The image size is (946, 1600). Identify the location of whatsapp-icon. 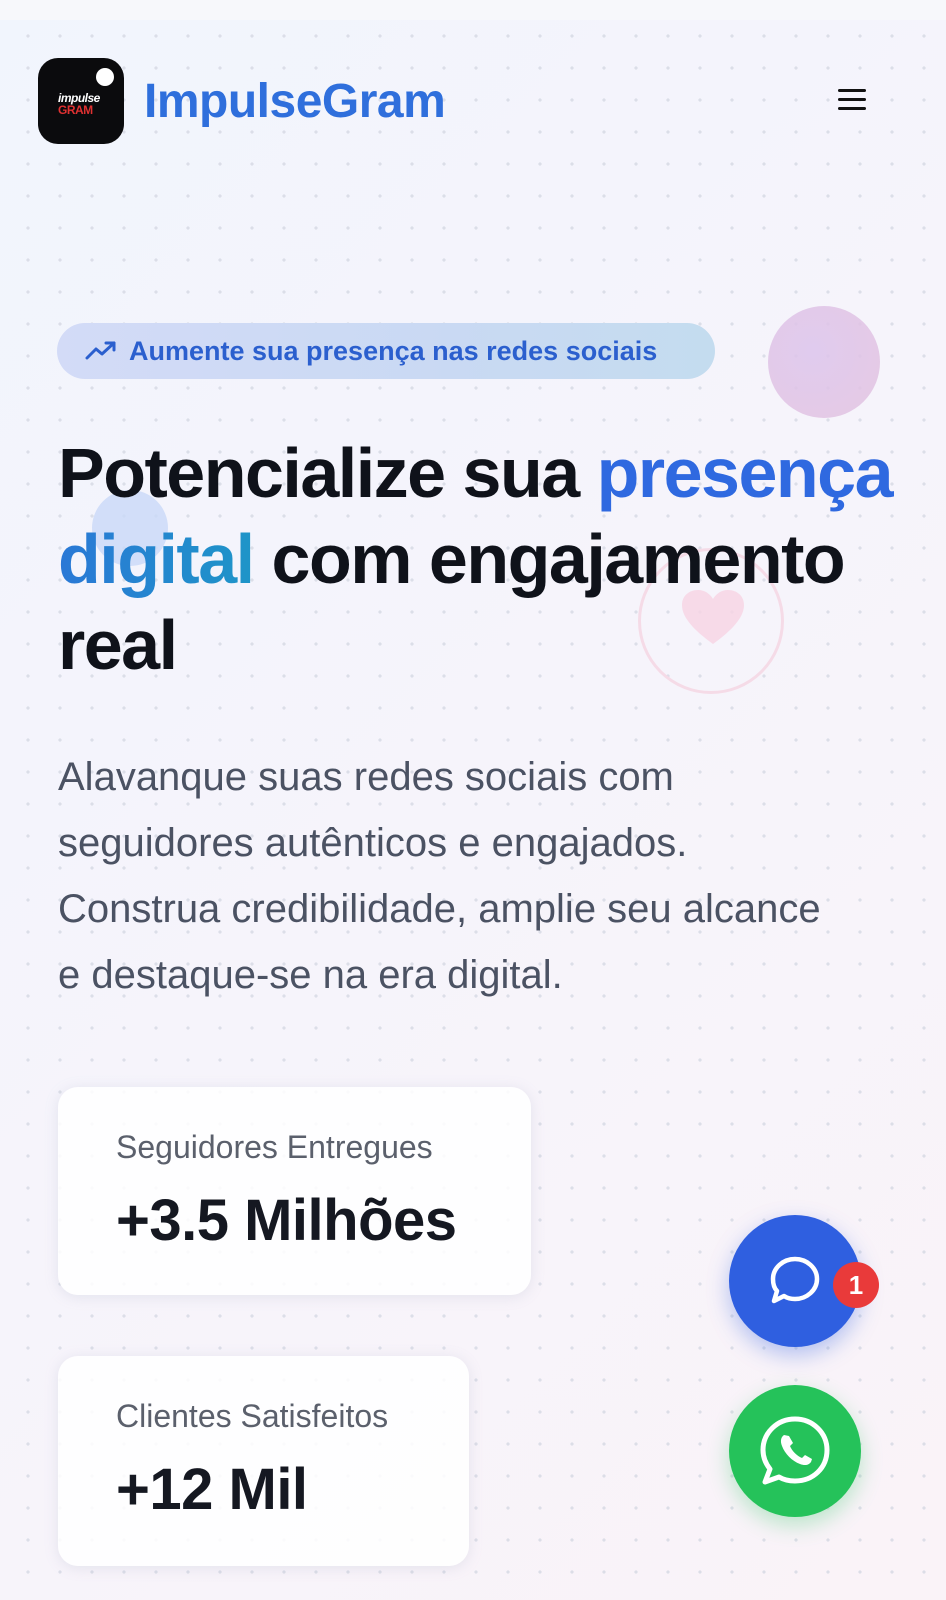
(795, 1450).